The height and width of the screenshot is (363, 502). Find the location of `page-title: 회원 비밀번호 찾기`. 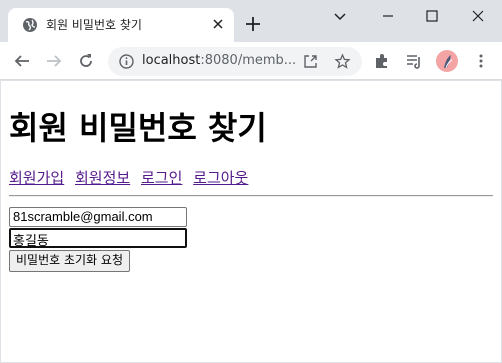

page-title: 회원 비밀번호 찾기 is located at coordinates (138, 128).